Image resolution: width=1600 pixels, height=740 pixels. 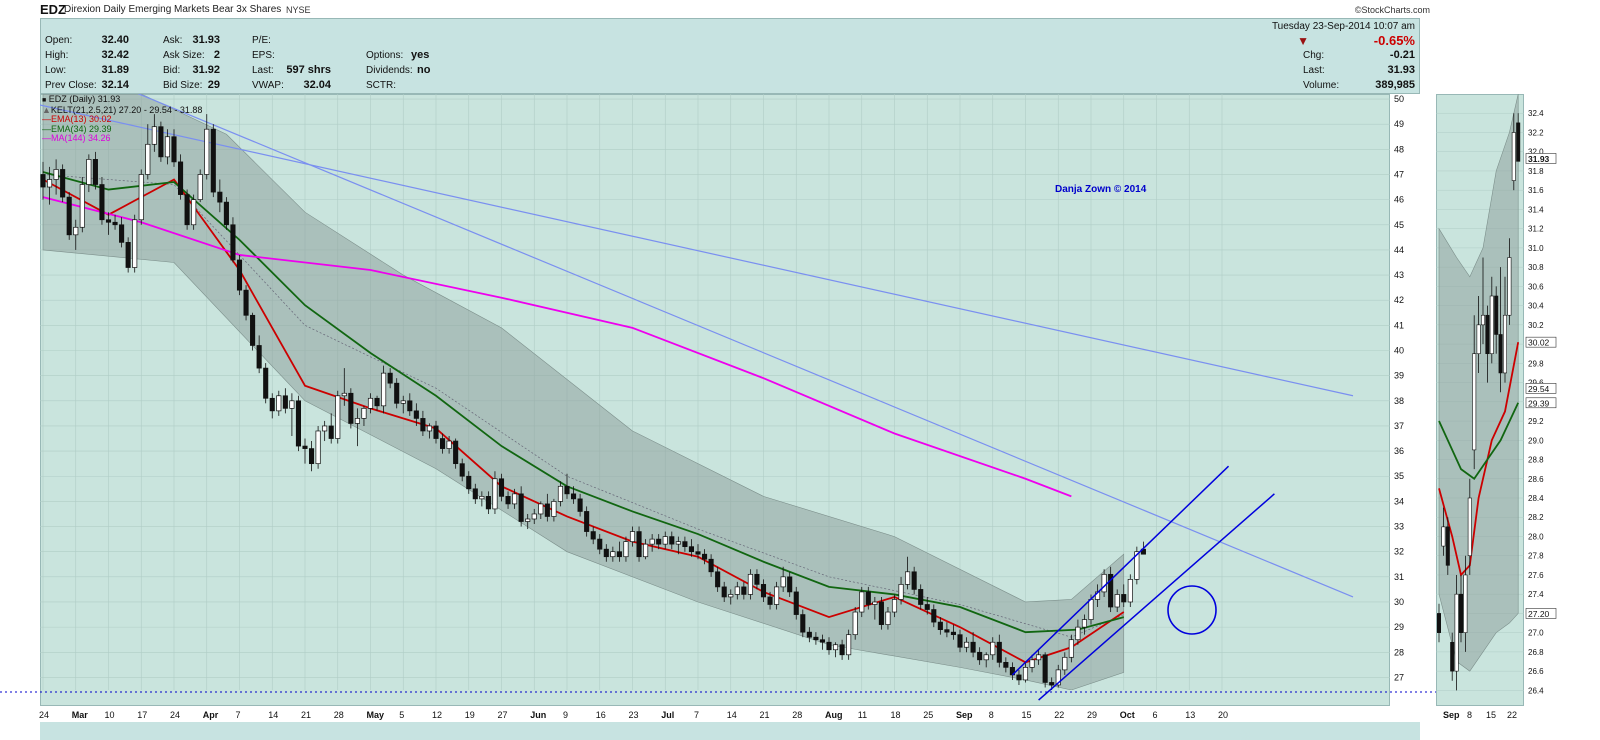 What do you see at coordinates (1399, 124) in the screenshot?
I see `y-tick-label: 49` at bounding box center [1399, 124].